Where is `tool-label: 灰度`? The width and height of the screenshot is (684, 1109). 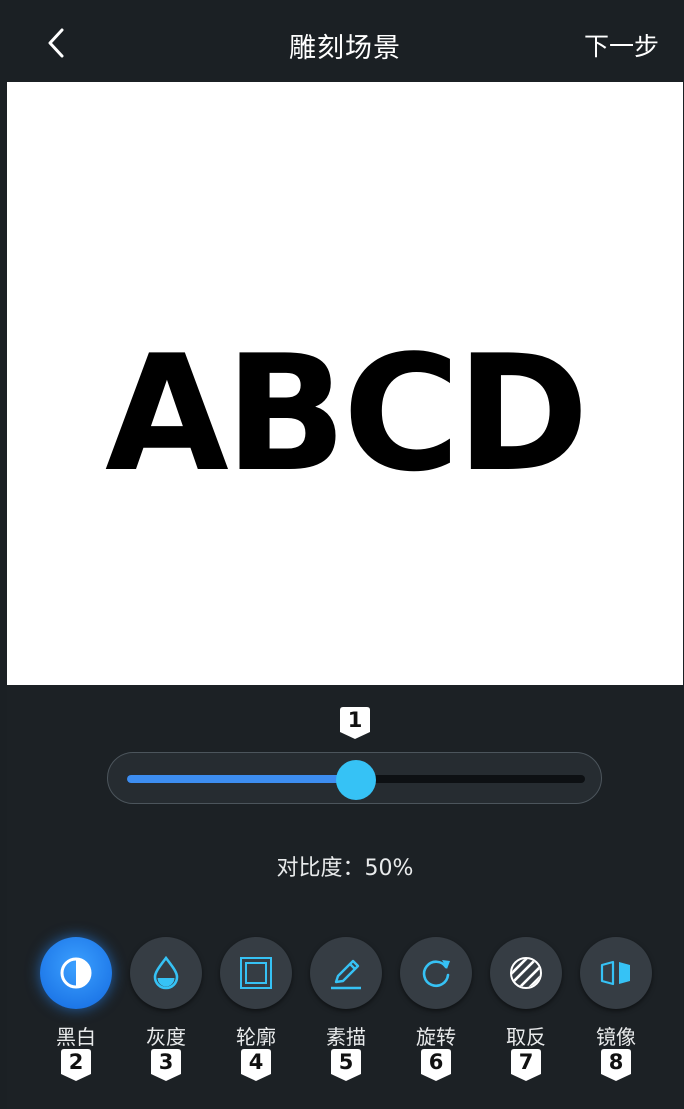
tool-label: 灰度 is located at coordinates (166, 1037).